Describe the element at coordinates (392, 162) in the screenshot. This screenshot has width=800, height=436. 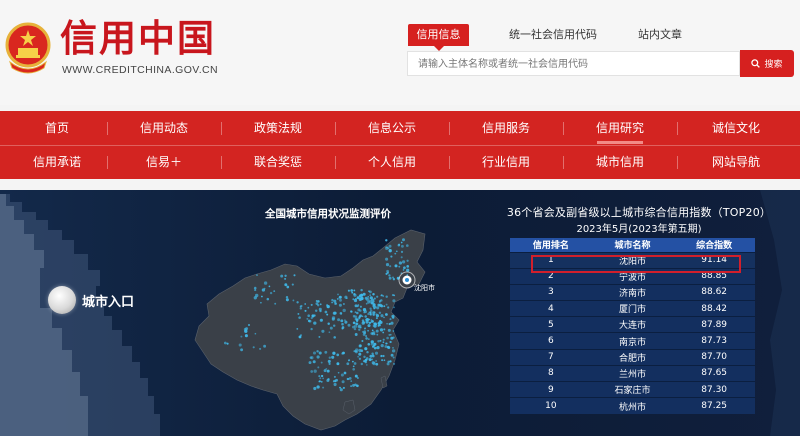
I see `nav-item-personal: 个人信用` at that location.